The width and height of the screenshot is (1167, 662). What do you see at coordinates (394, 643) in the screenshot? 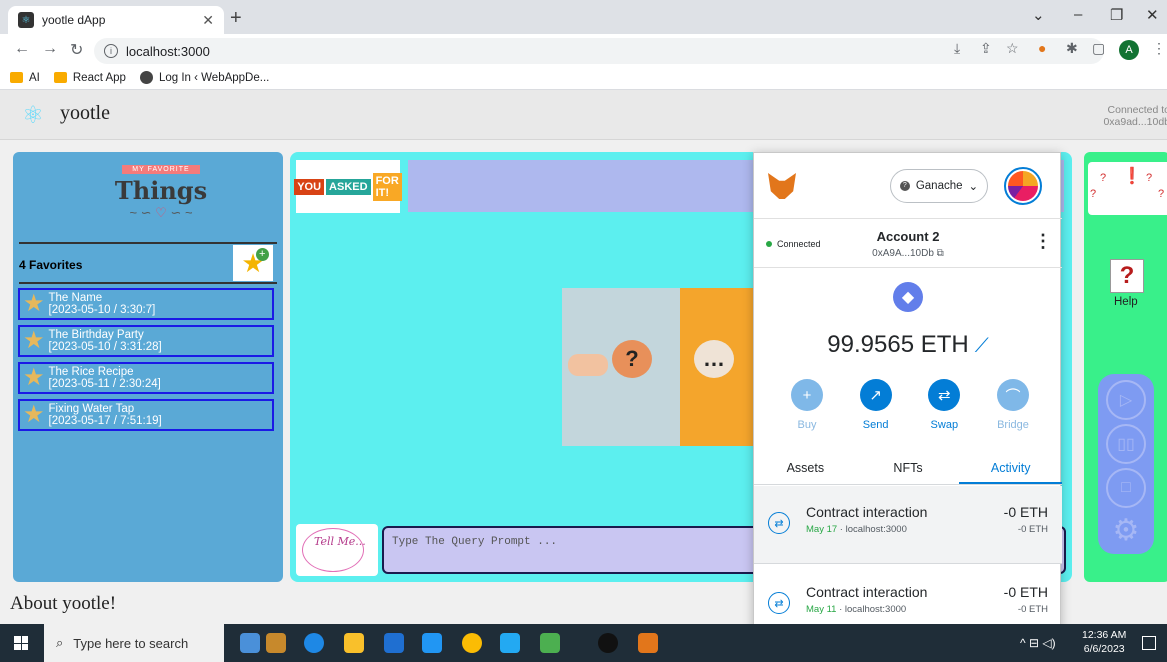
I see `store-icon` at bounding box center [394, 643].